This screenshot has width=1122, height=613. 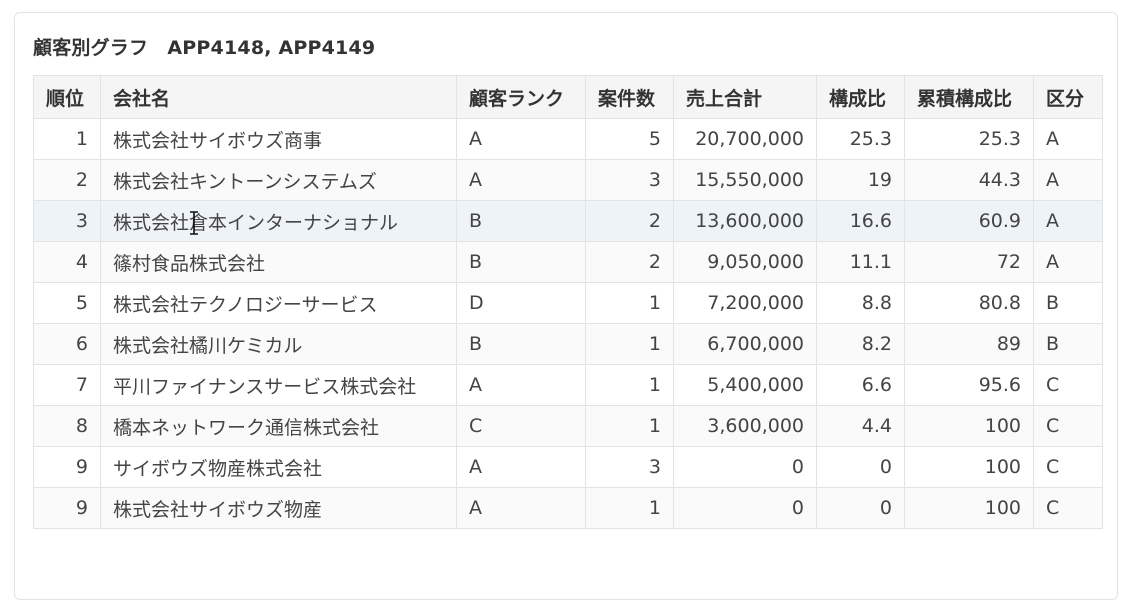 What do you see at coordinates (278, 262) in the screenshot?
I see `cell-company: 篠村食品株式会社` at bounding box center [278, 262].